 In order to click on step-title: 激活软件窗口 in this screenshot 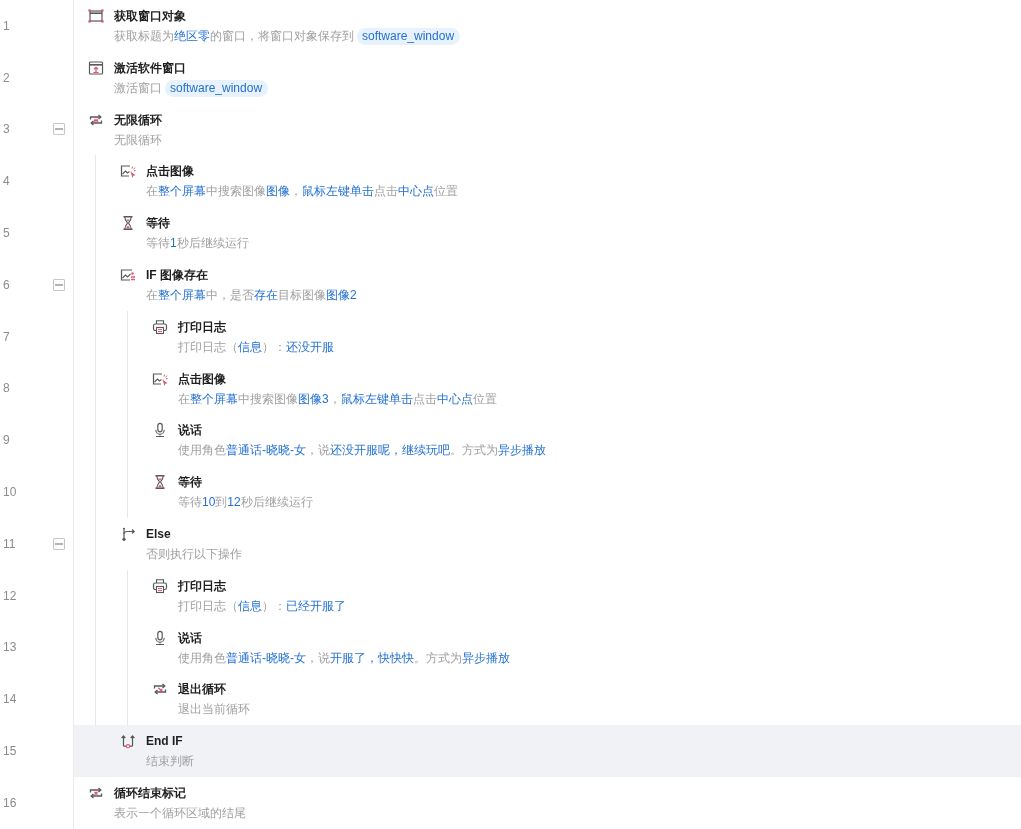, I will do `click(150, 68)`.